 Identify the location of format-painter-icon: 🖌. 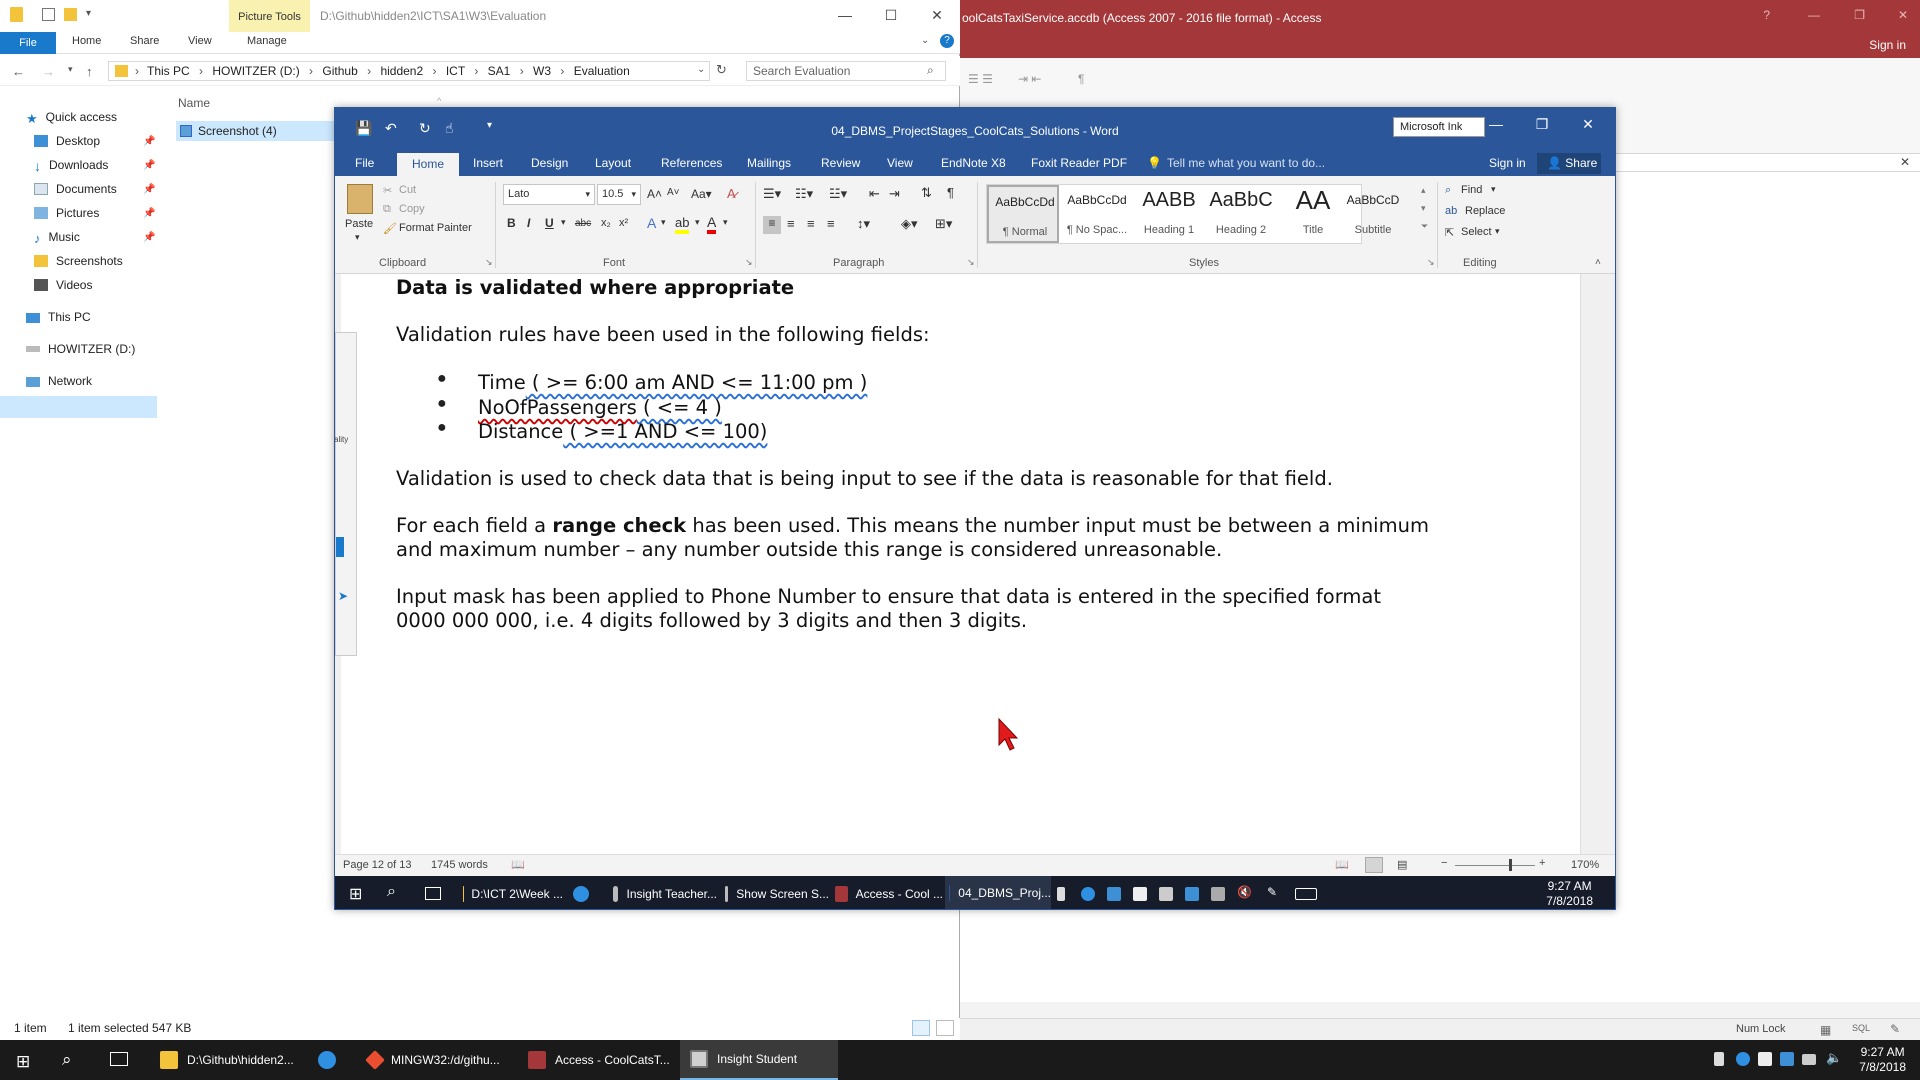
(390, 228).